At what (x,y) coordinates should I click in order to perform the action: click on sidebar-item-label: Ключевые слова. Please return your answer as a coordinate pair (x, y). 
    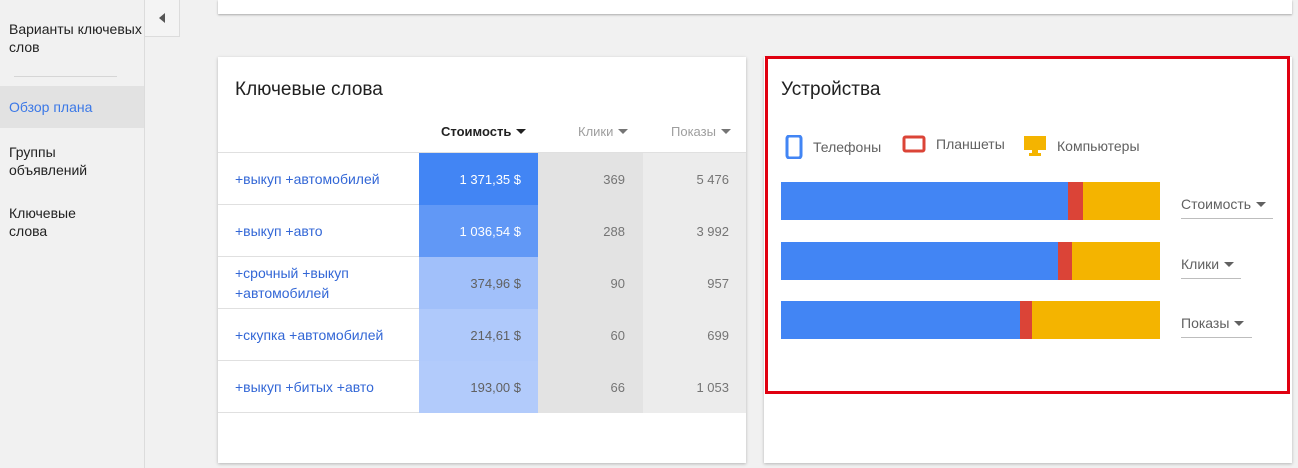
    Looking at the image, I should click on (42, 222).